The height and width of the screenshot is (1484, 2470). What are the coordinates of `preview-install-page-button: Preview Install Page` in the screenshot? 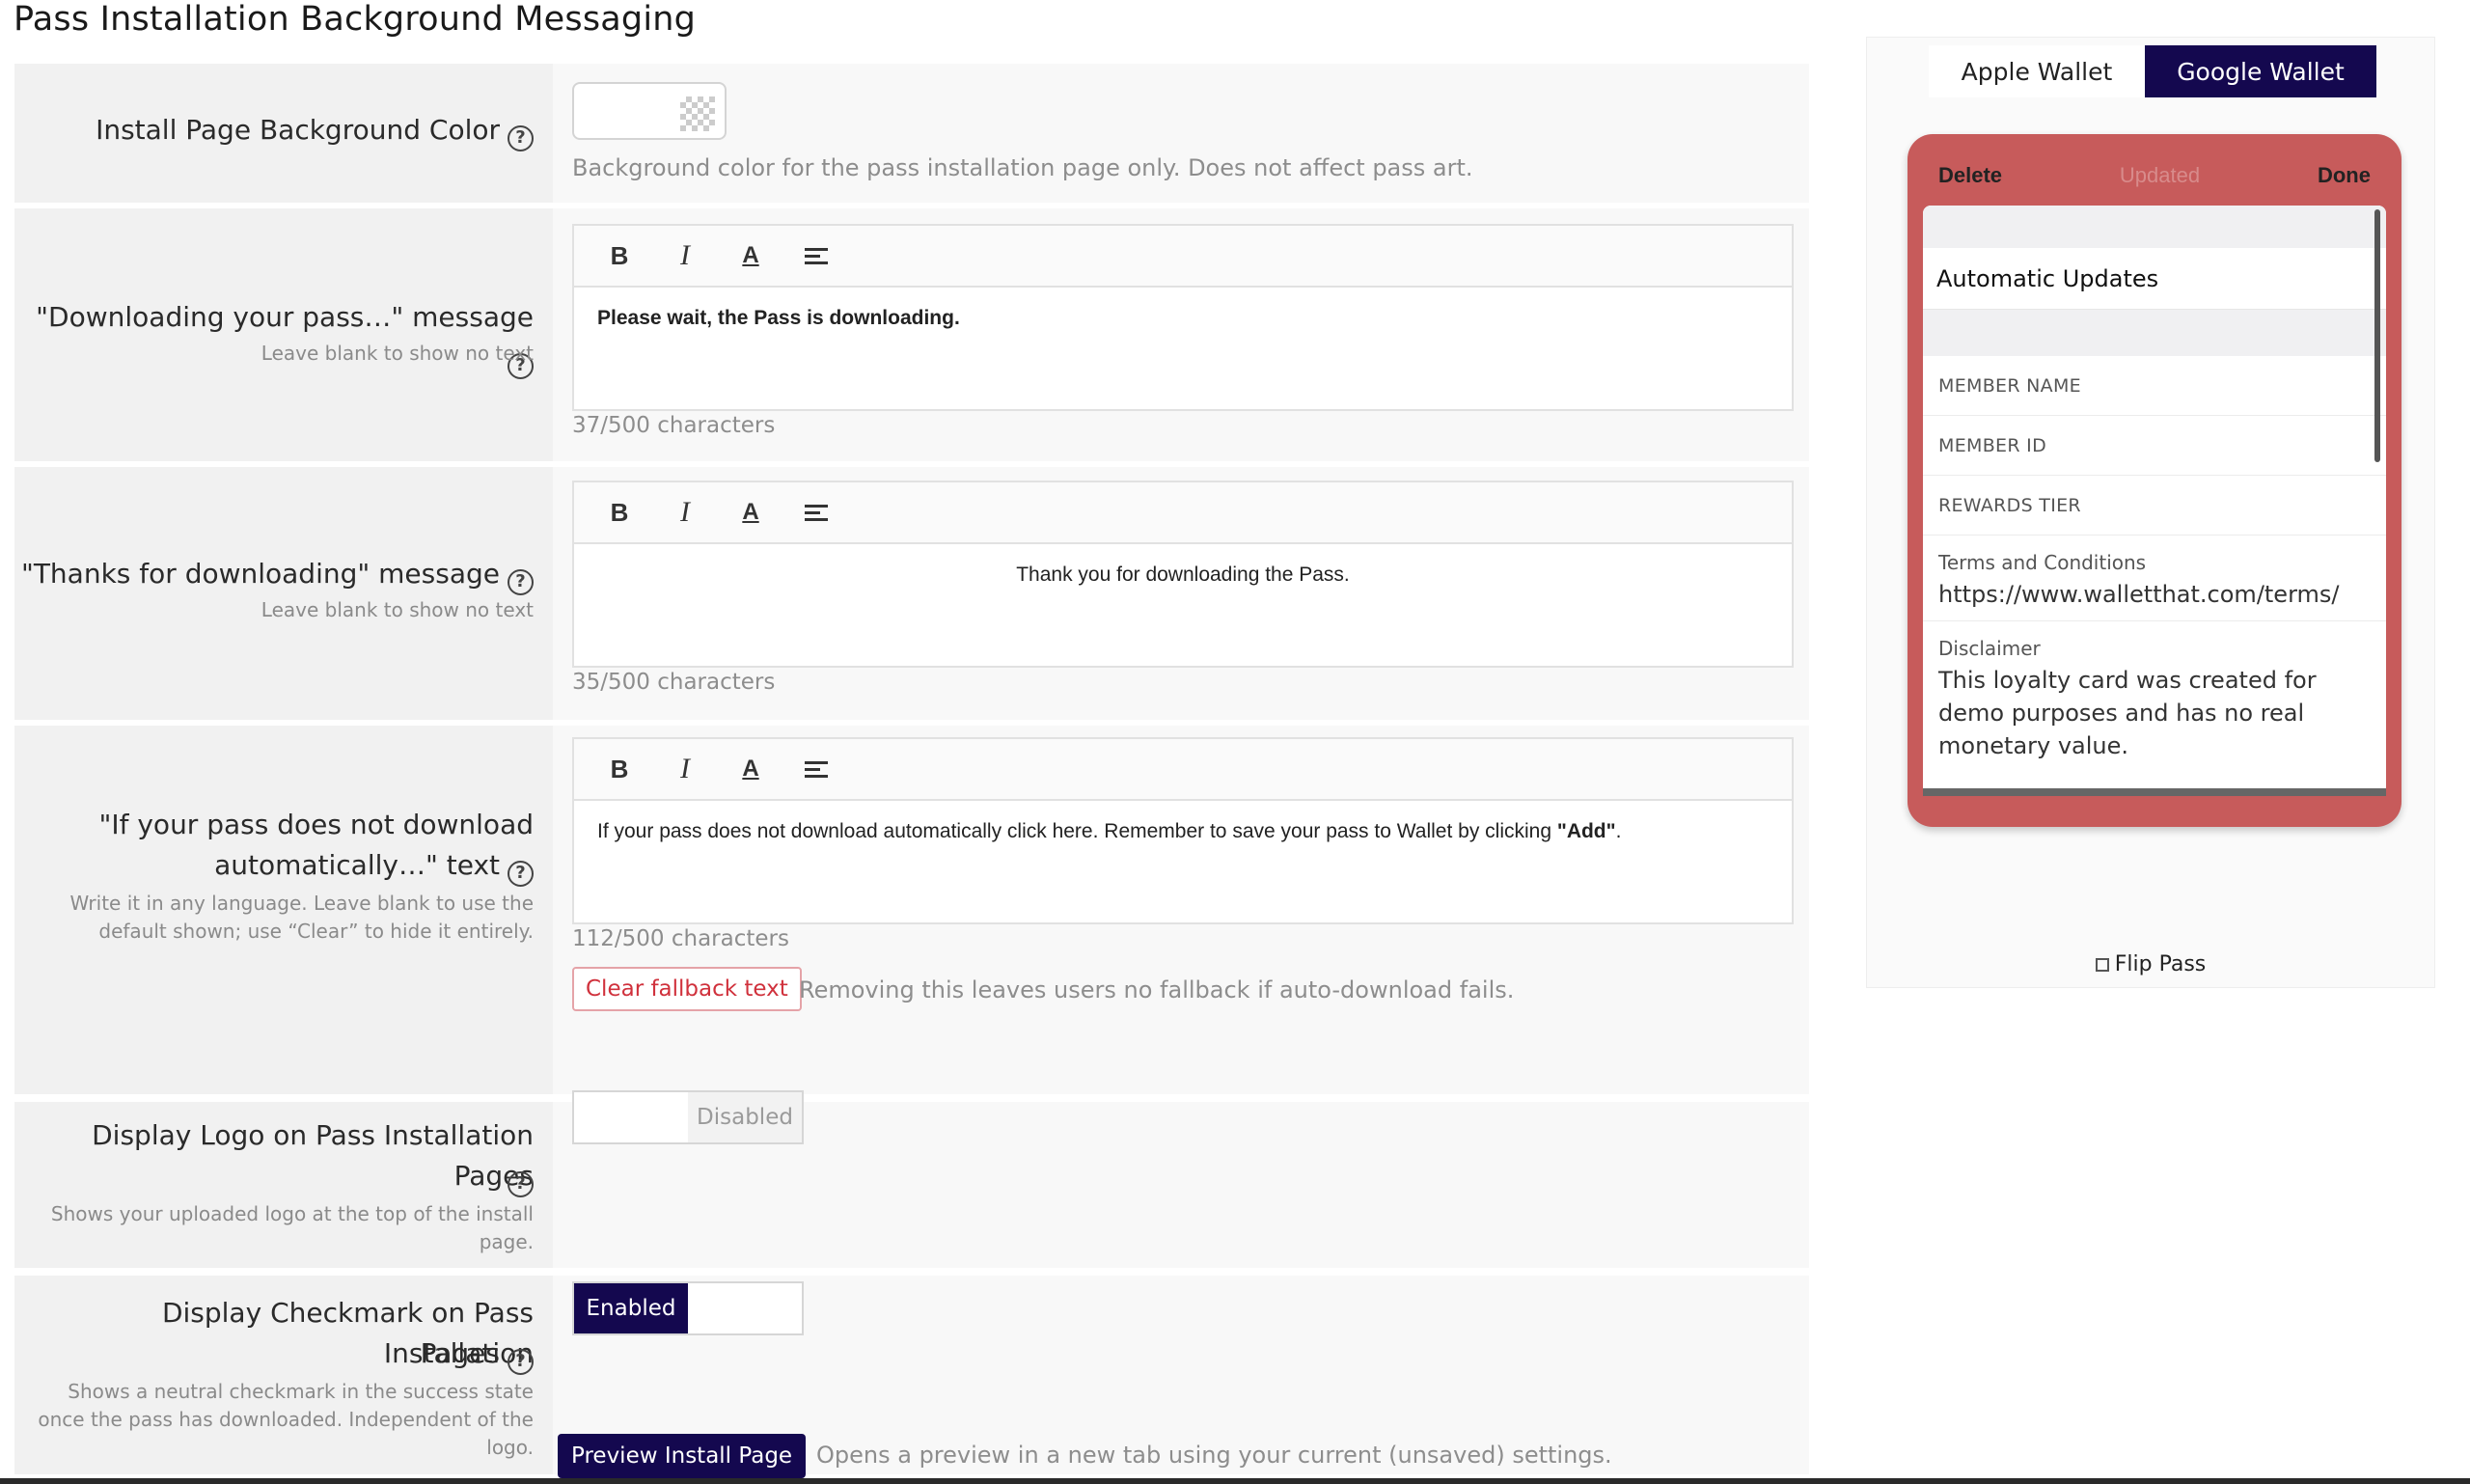 It's located at (682, 1456).